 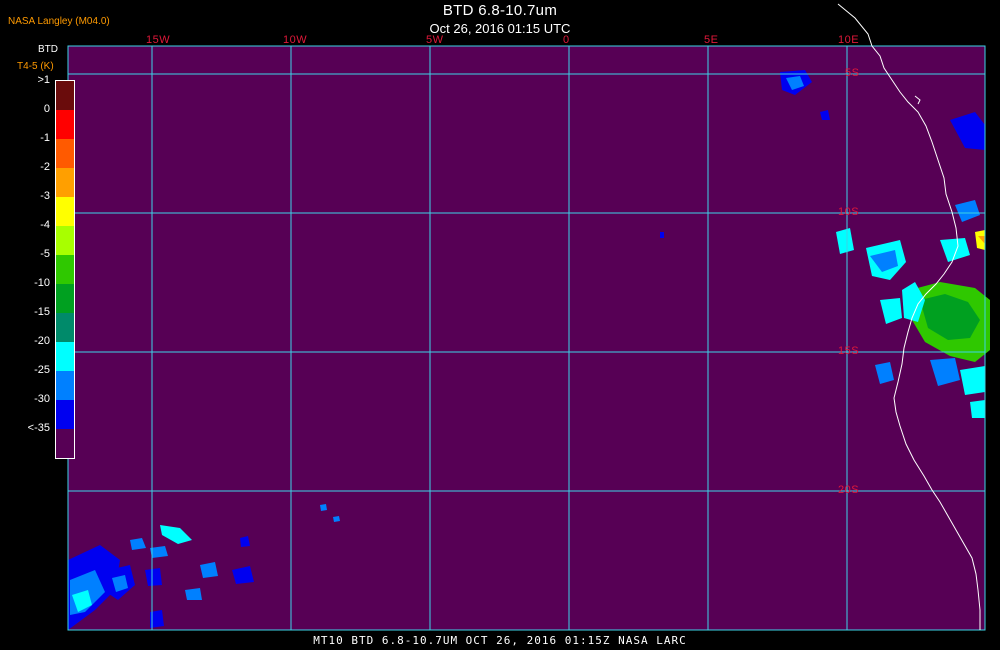 What do you see at coordinates (849, 351) in the screenshot?
I see `lat-label-15s: 15S` at bounding box center [849, 351].